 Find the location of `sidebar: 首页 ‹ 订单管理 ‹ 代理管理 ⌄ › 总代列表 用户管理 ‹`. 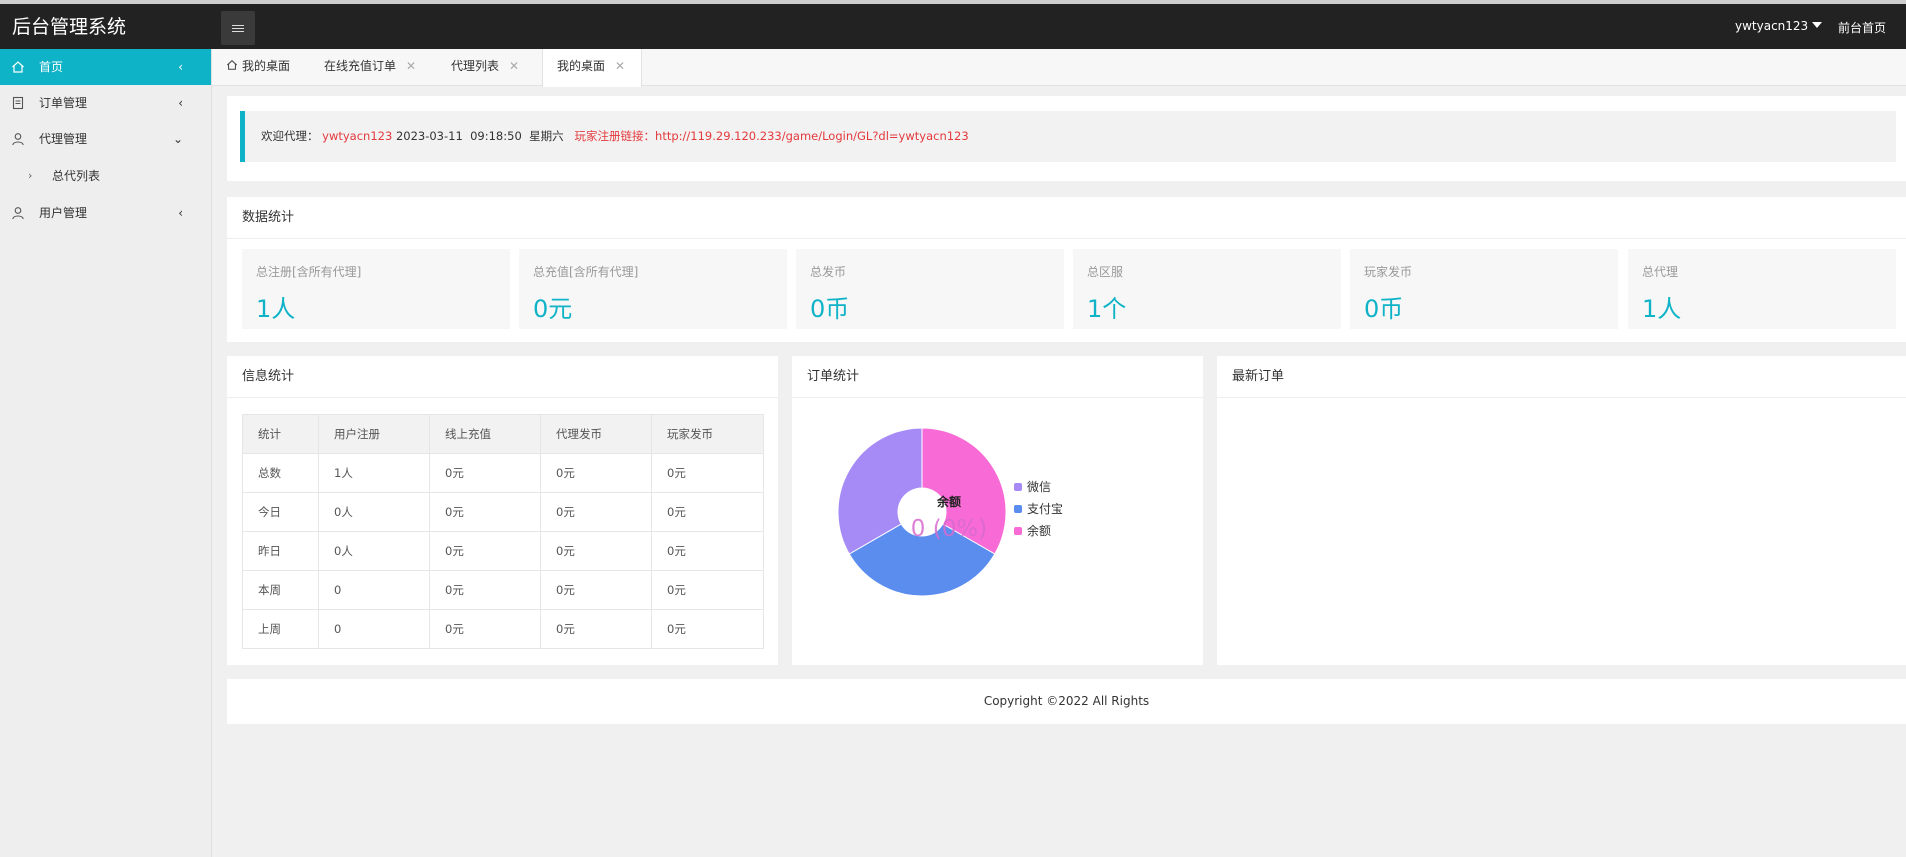

sidebar: 首页 ‹ 订单管理 ‹ 代理管理 ⌄ › 总代列表 用户管理 ‹ is located at coordinates (106, 453).